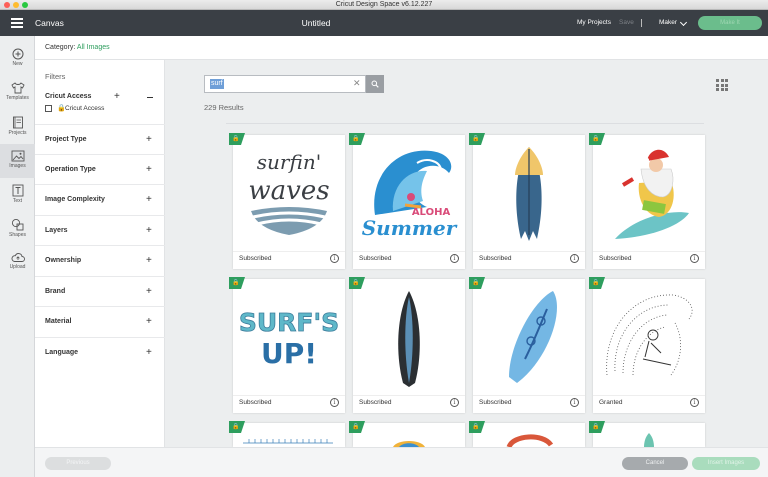 This screenshot has width=768, height=477. I want to click on filter-label: Ownership, so click(63, 260).